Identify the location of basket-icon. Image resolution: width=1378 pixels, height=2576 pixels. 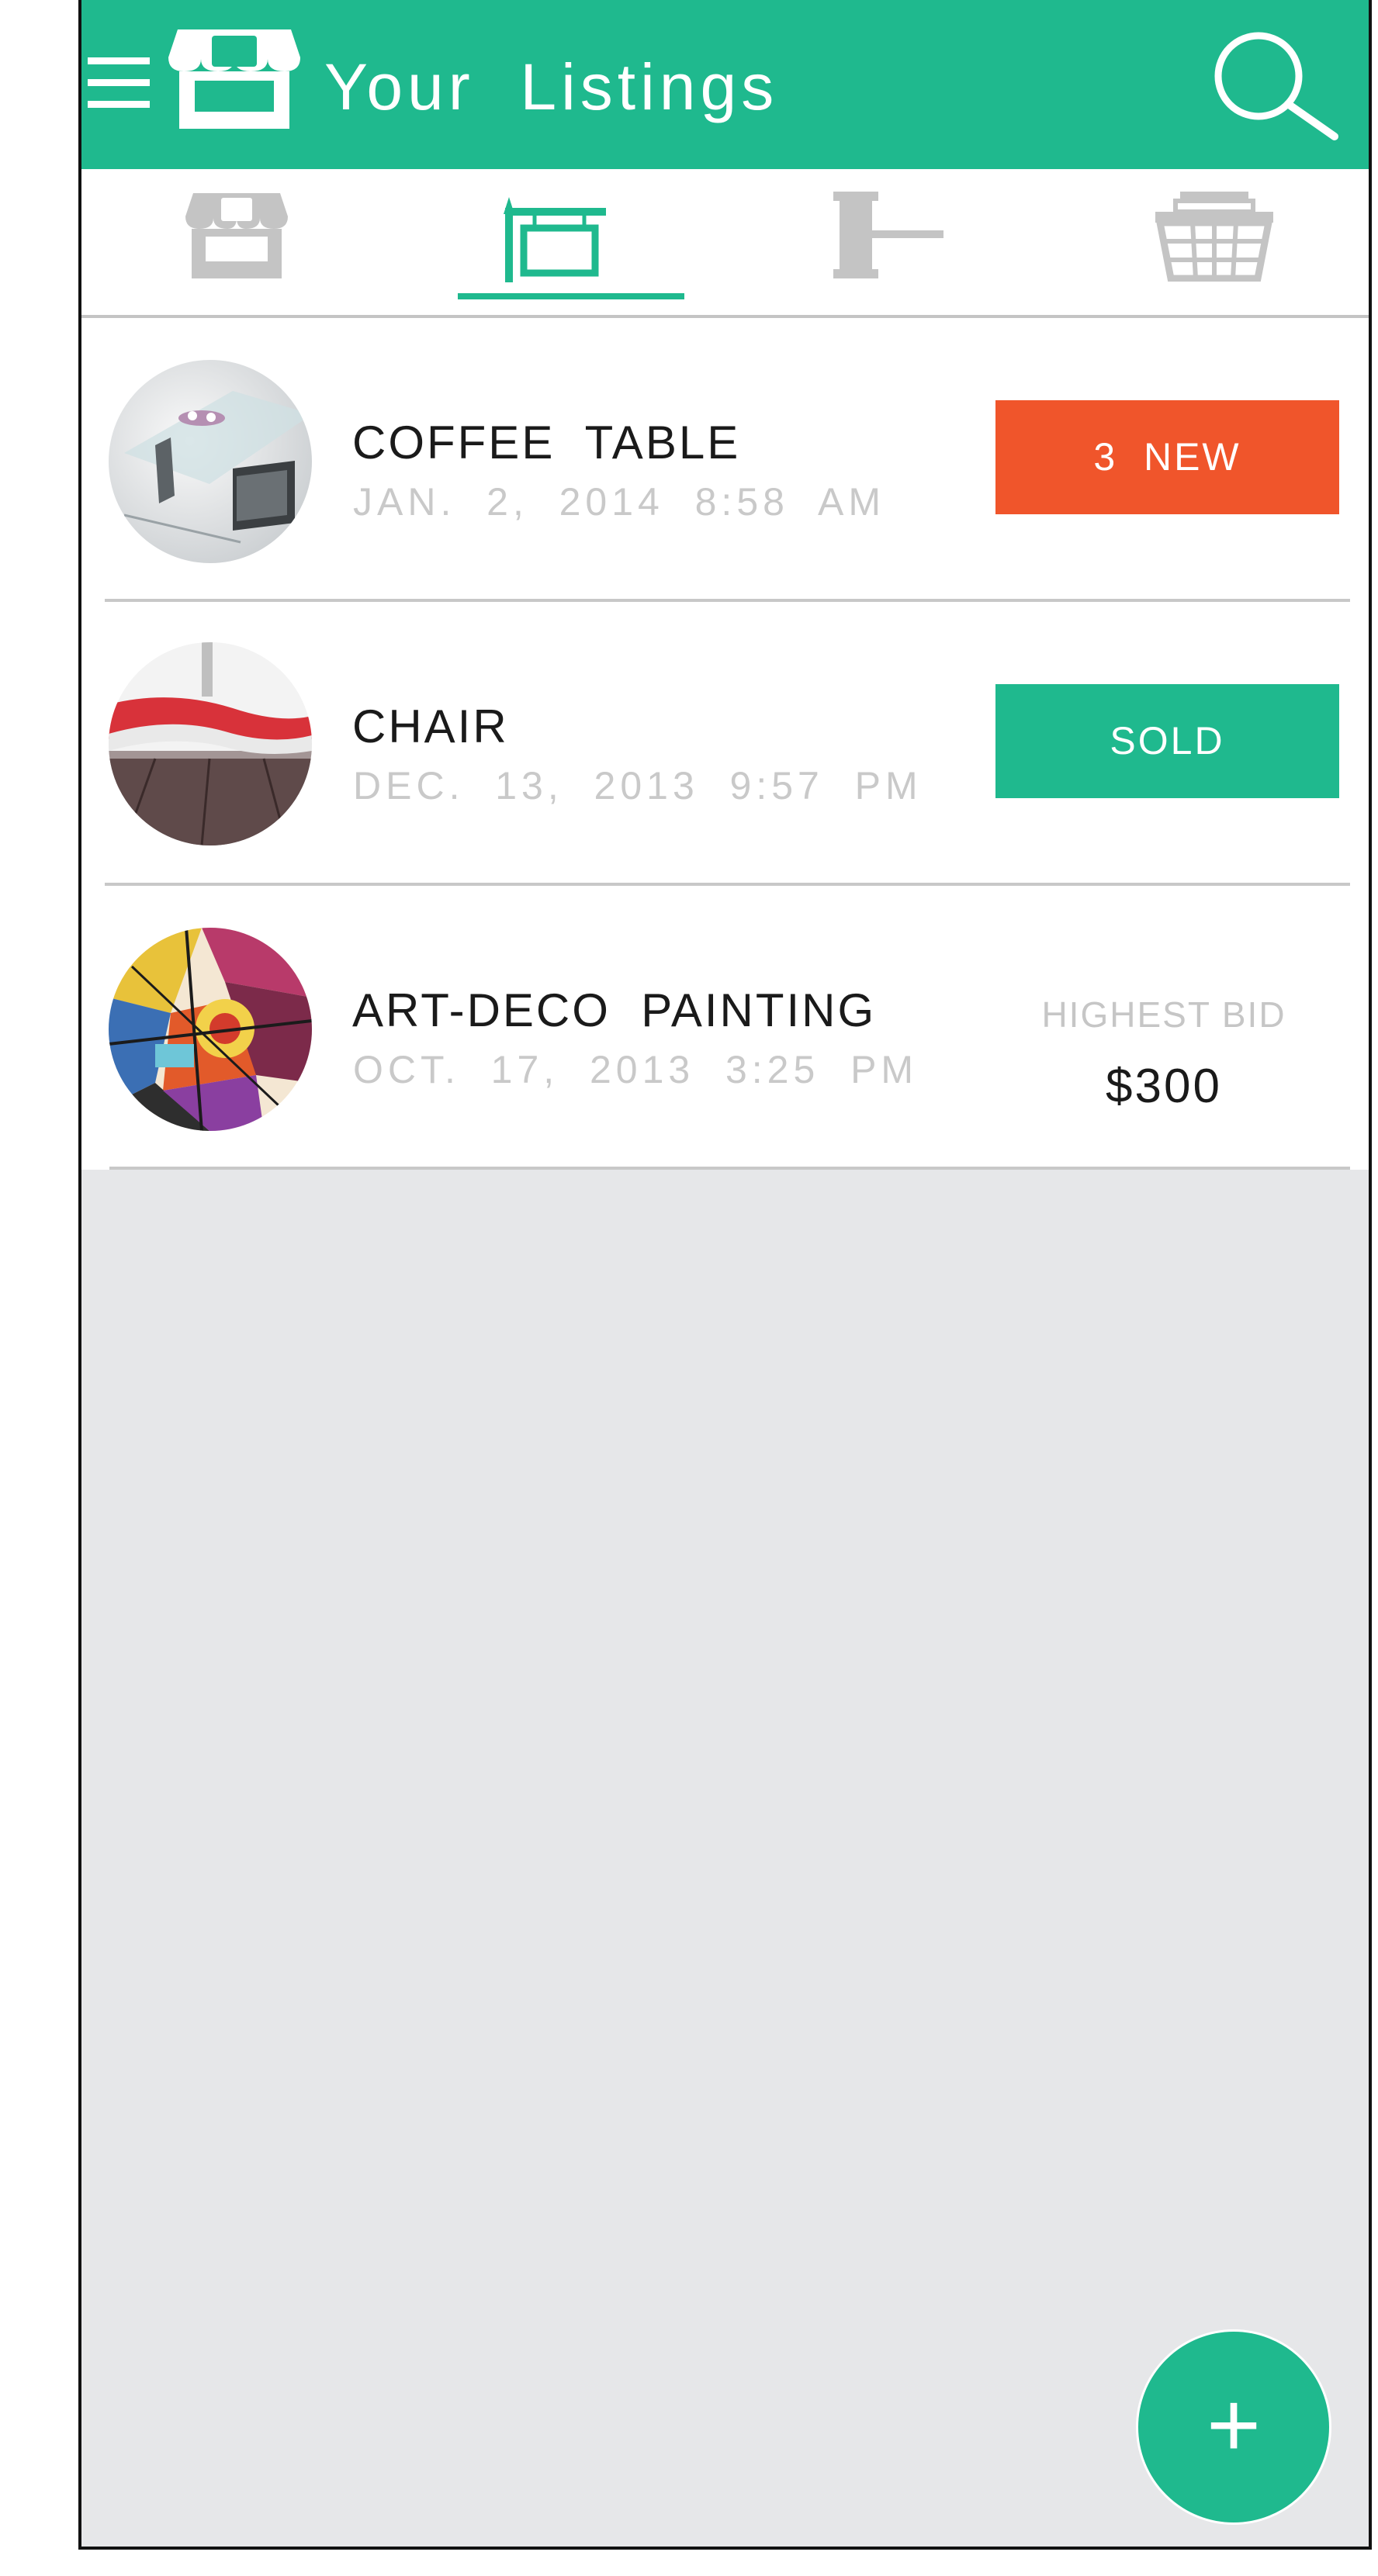
(1214, 237).